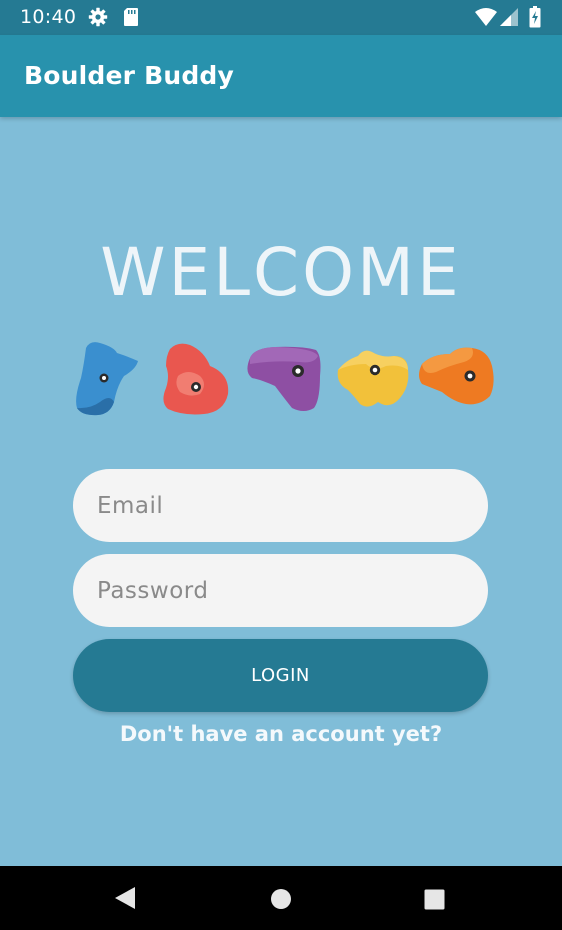 The height and width of the screenshot is (930, 562). I want to click on orange-hold-icon, so click(456, 376).